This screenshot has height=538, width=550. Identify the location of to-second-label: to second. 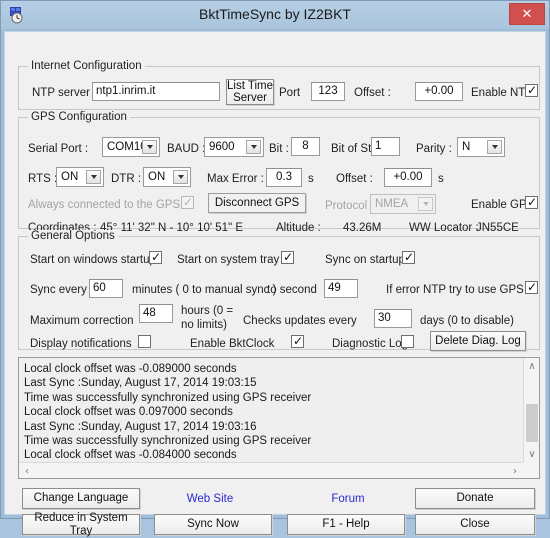
(292, 290).